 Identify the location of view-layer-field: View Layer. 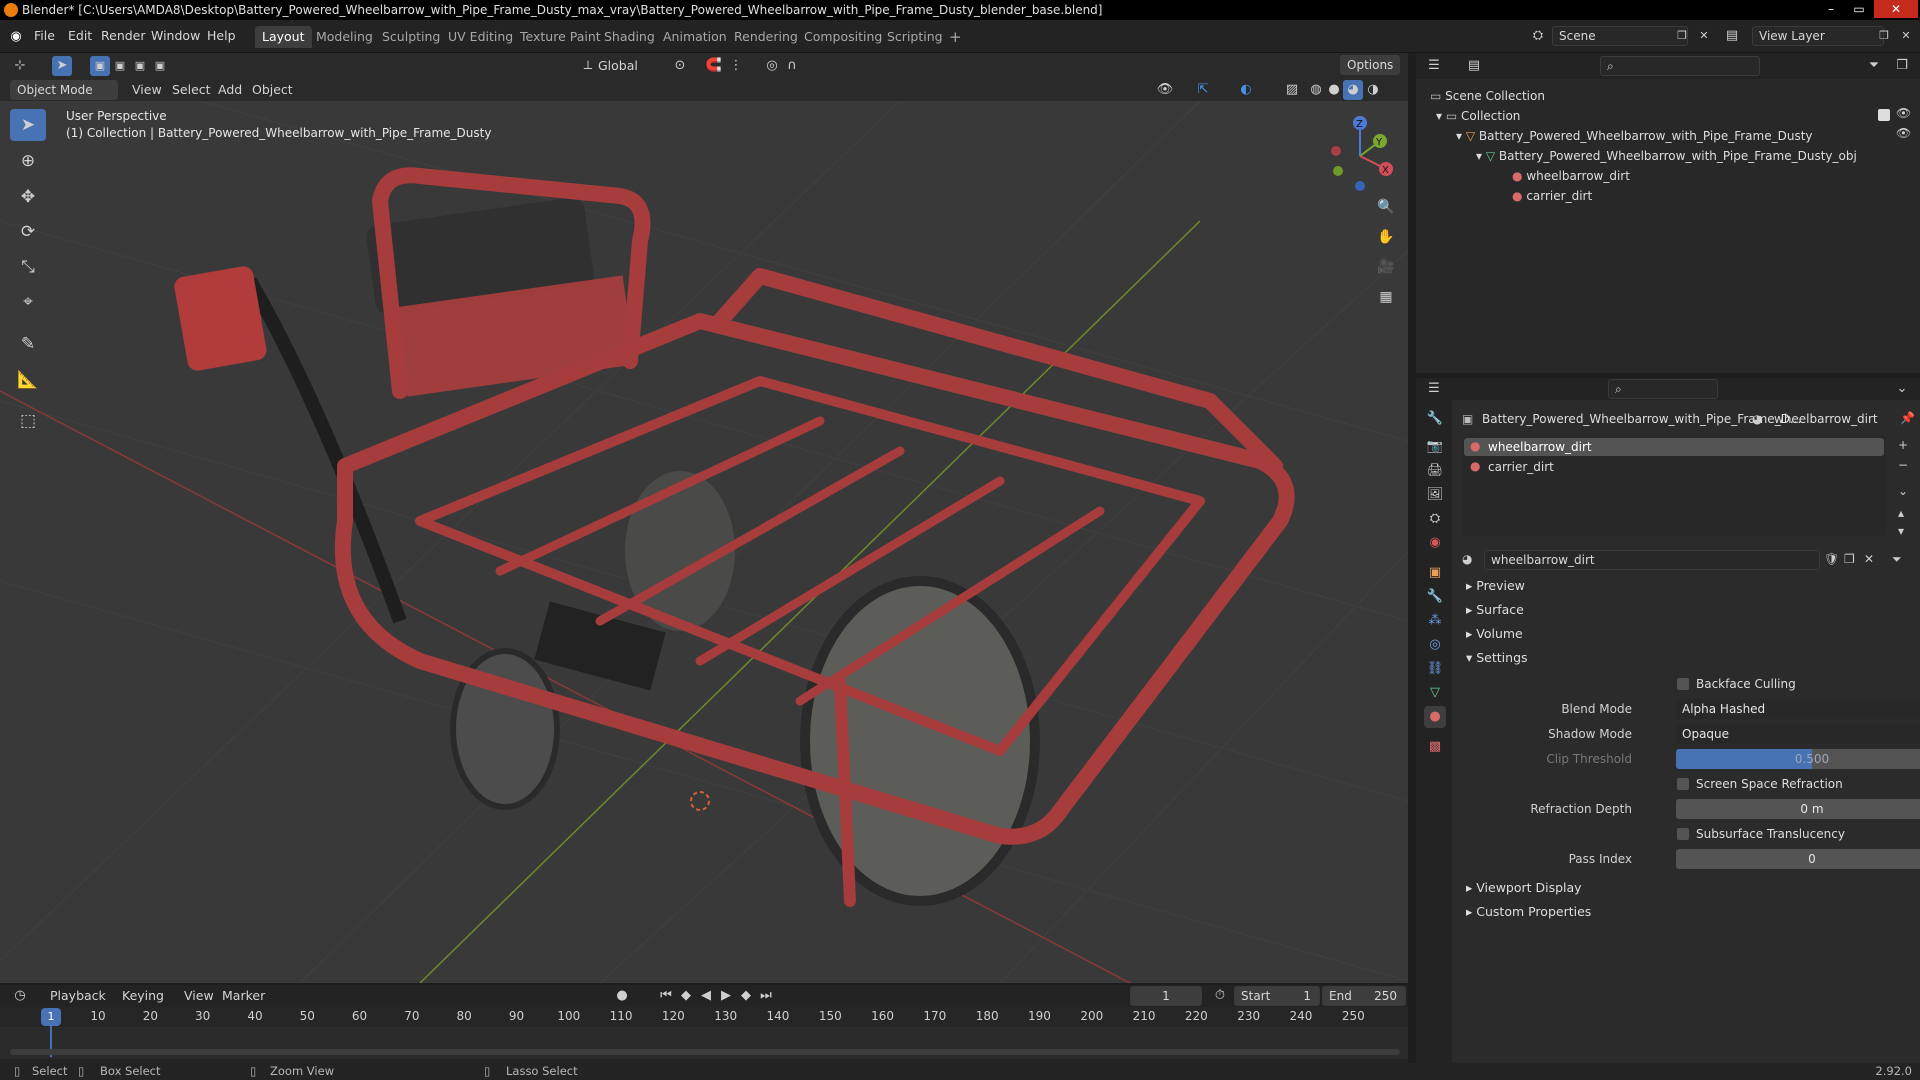
(1818, 36).